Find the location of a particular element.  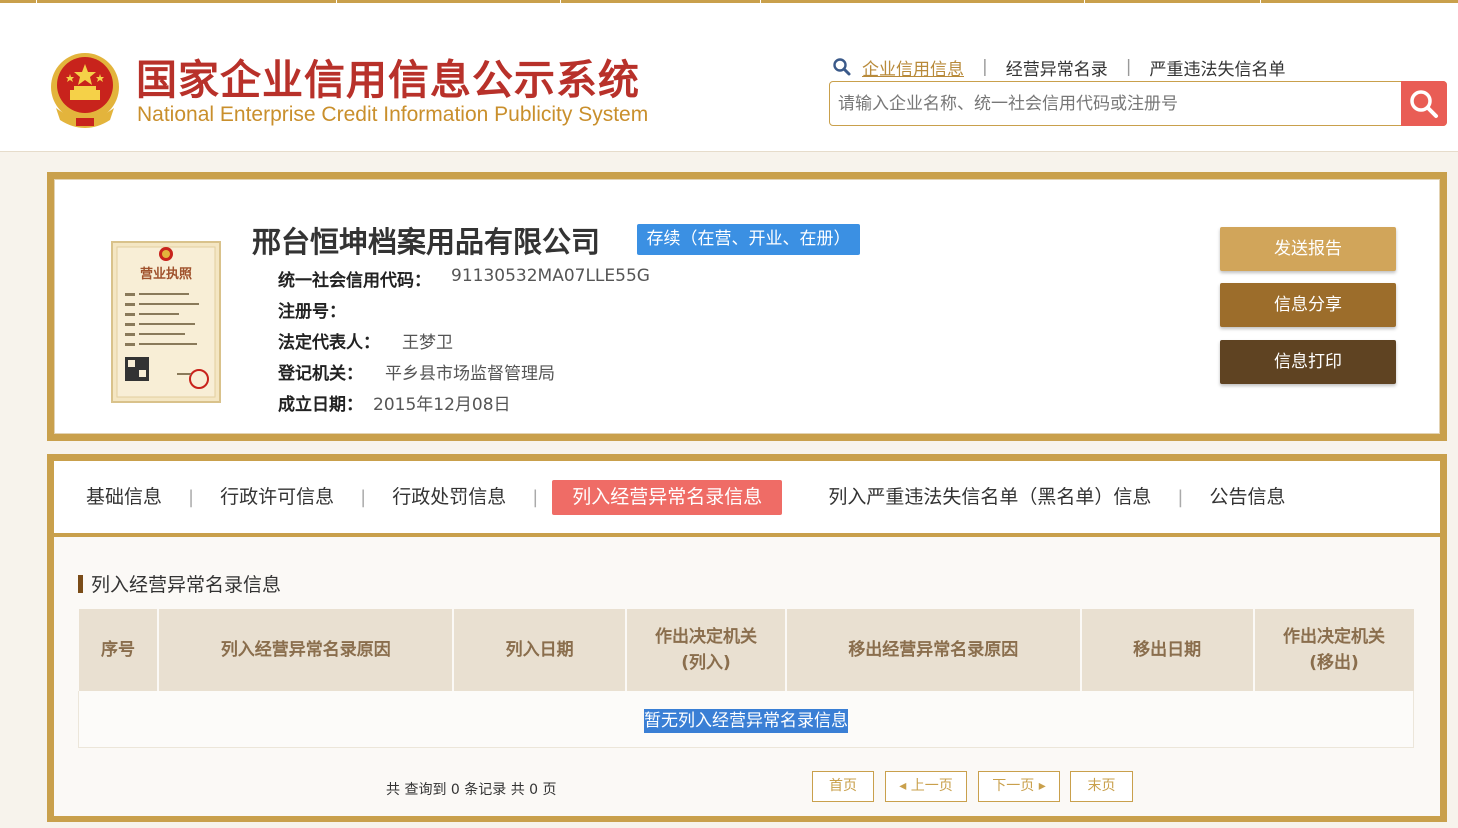

nav-abnormal-list: 经营异常名录 is located at coordinates (1057, 67).